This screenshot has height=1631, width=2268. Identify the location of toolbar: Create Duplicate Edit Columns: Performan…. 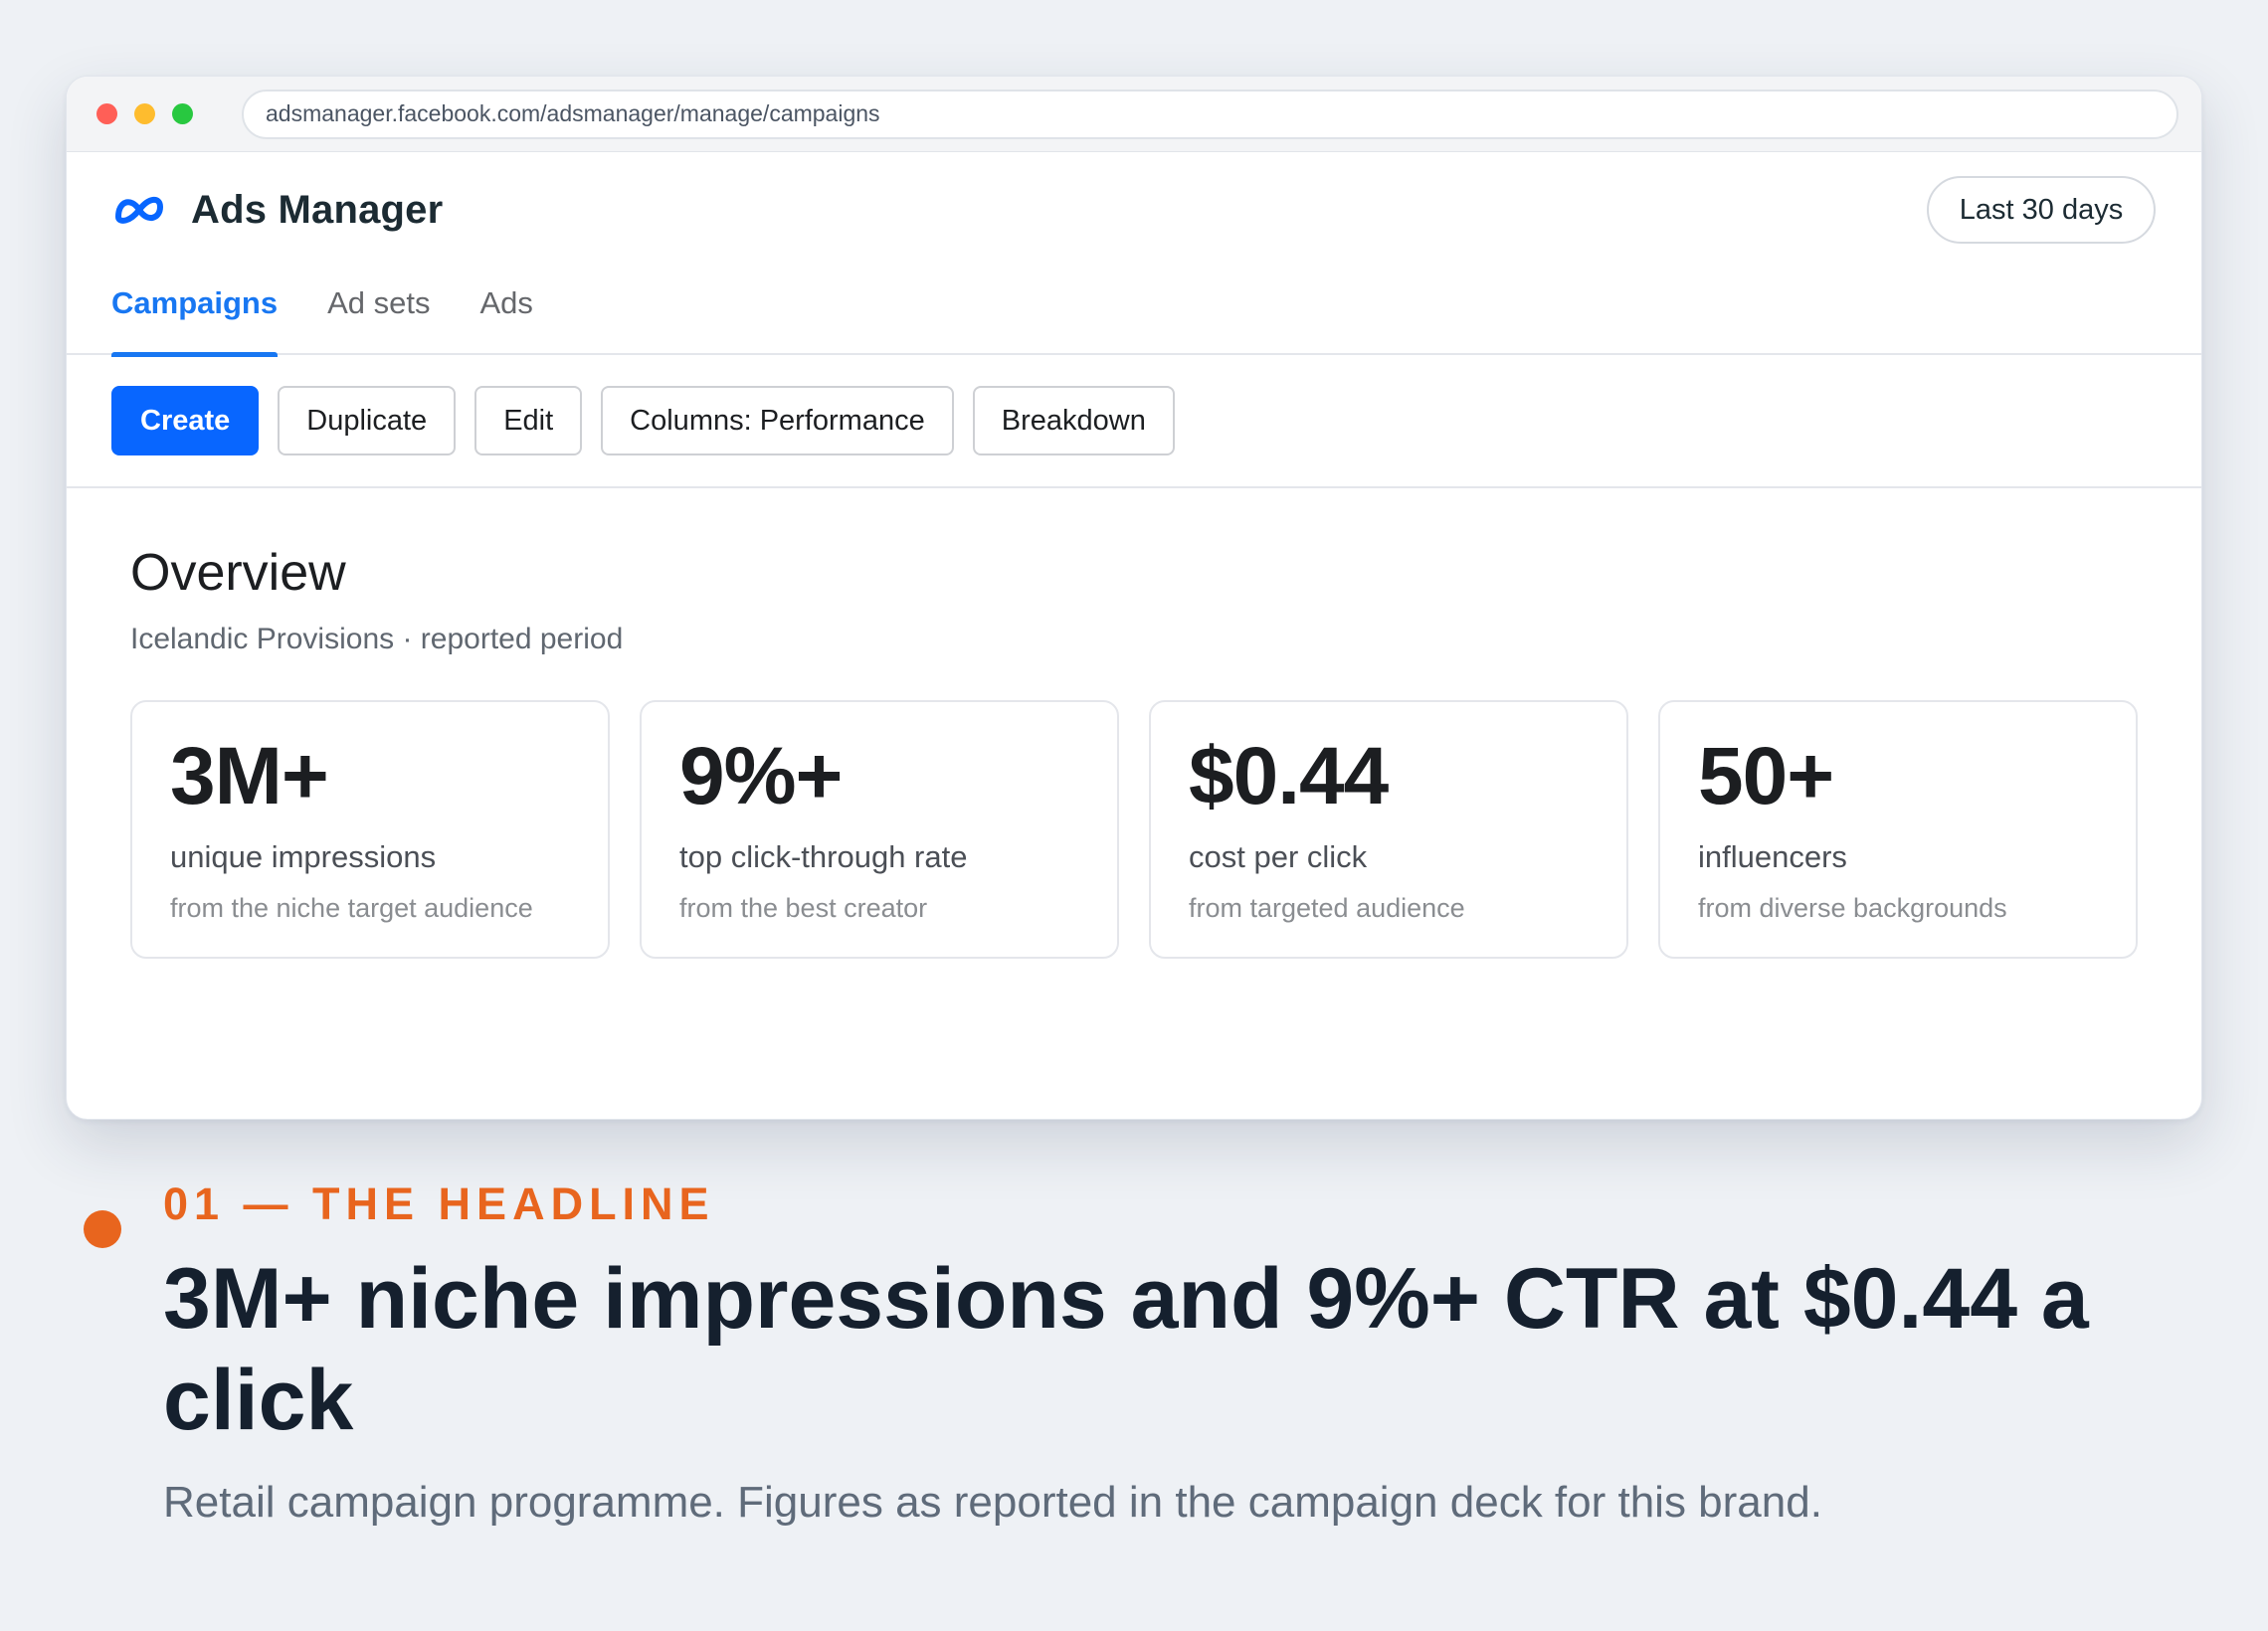
(1134, 422).